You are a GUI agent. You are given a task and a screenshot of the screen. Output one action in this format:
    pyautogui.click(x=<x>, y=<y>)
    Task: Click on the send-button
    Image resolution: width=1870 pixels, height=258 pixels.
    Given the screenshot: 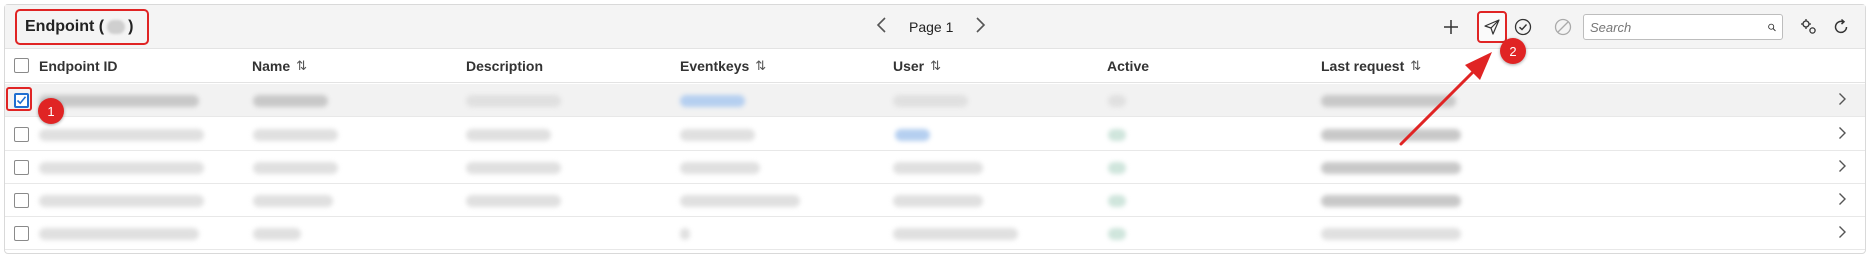 What is the action you would take?
    pyautogui.click(x=1492, y=27)
    